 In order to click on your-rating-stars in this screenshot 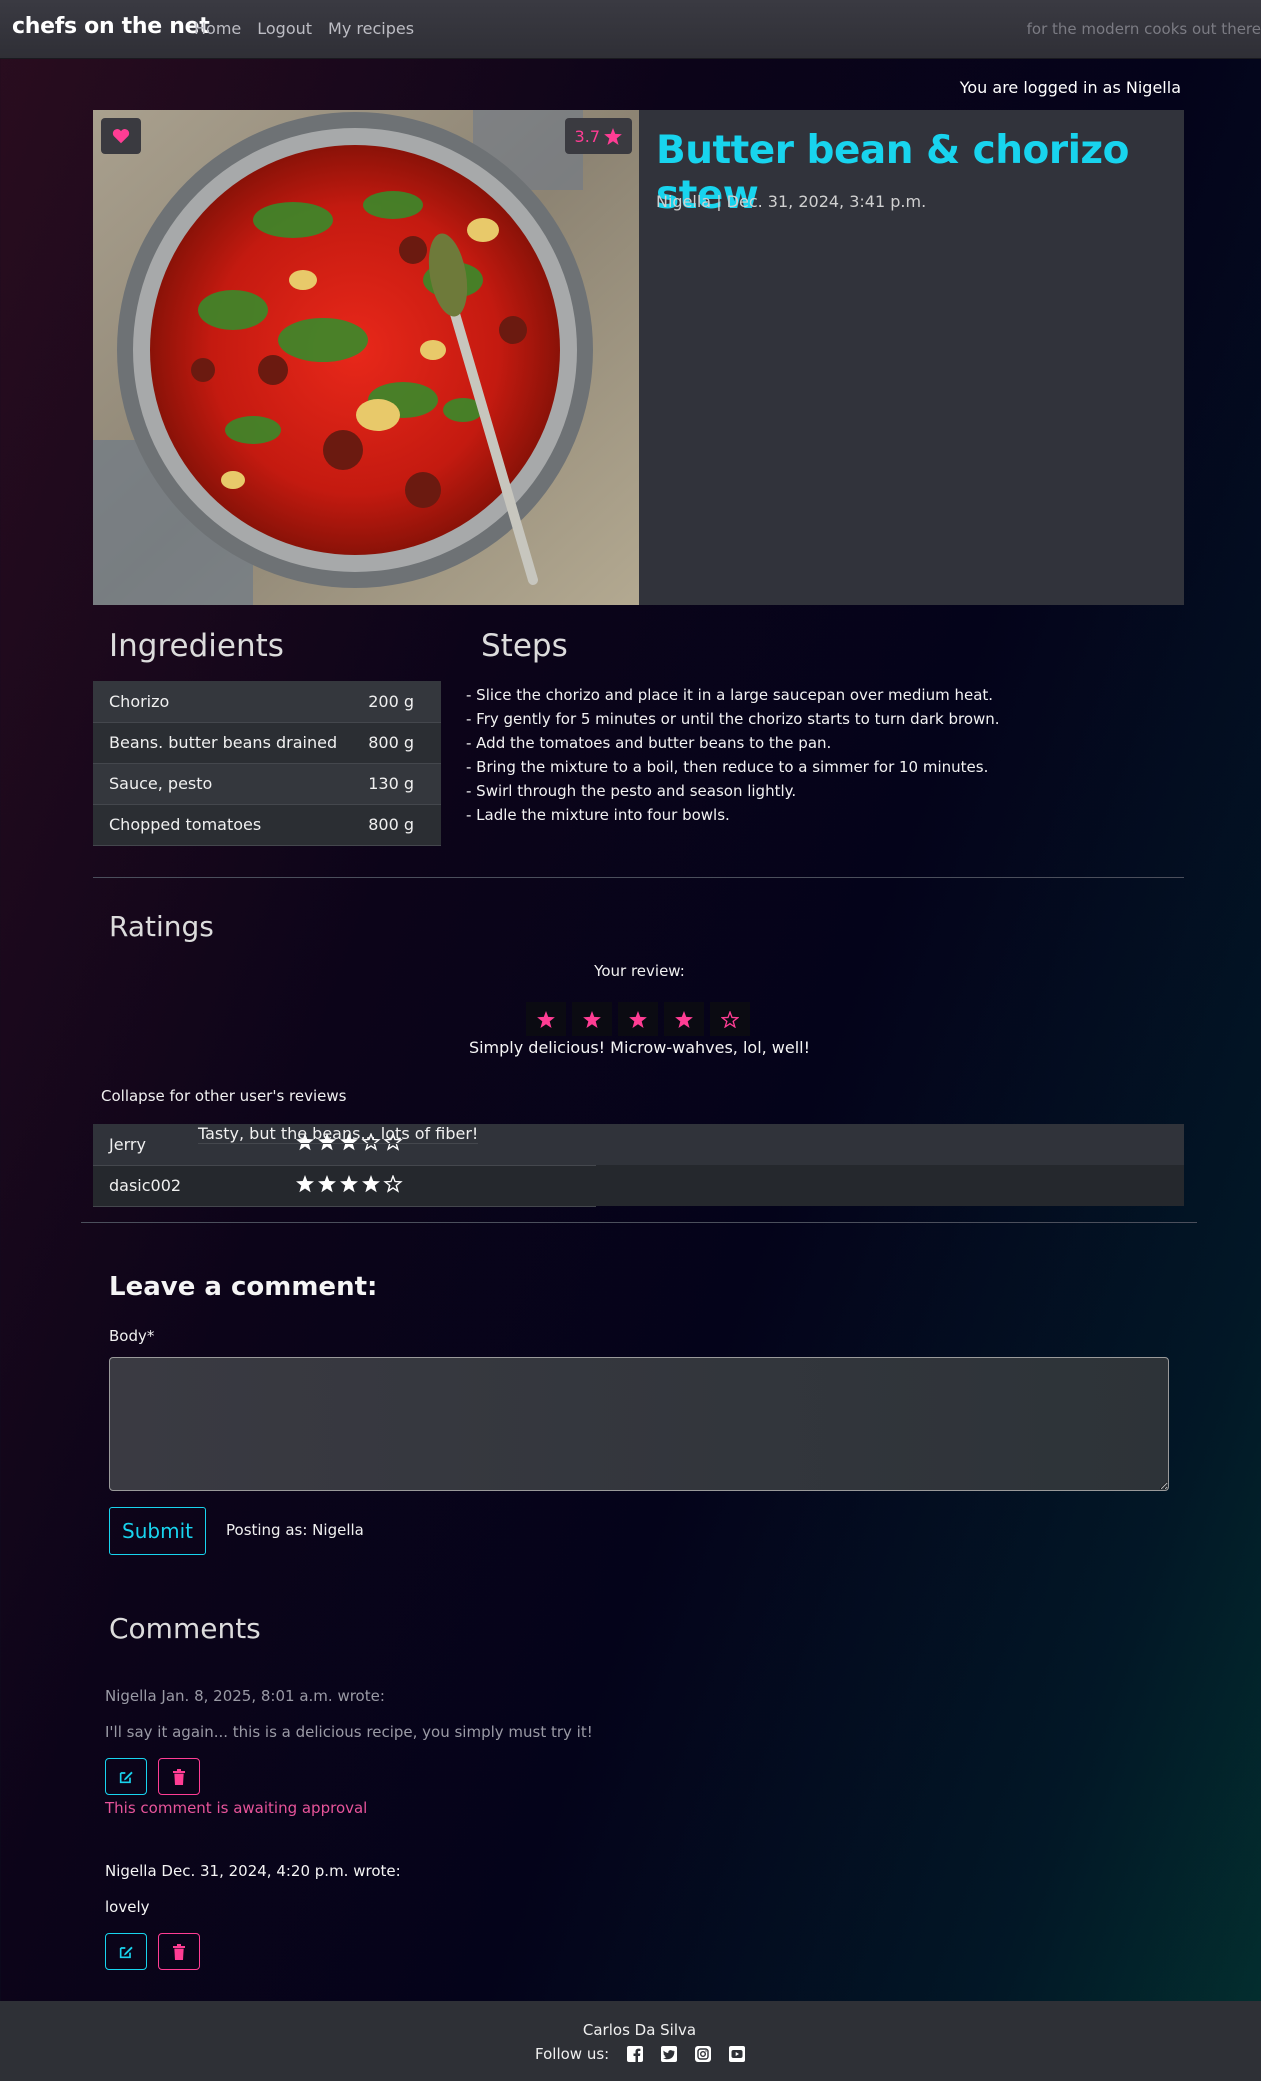, I will do `click(638, 1019)`.